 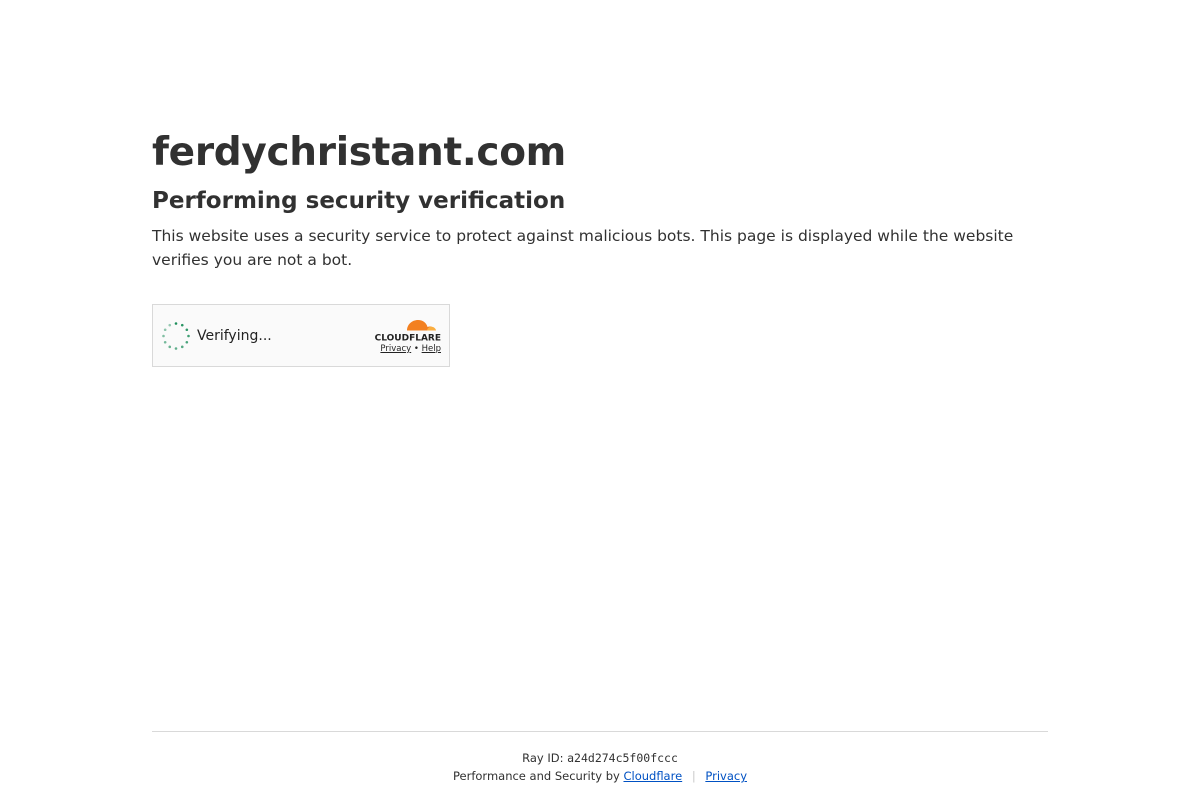 What do you see at coordinates (359, 201) in the screenshot?
I see `page-subtitle: Performing security verification` at bounding box center [359, 201].